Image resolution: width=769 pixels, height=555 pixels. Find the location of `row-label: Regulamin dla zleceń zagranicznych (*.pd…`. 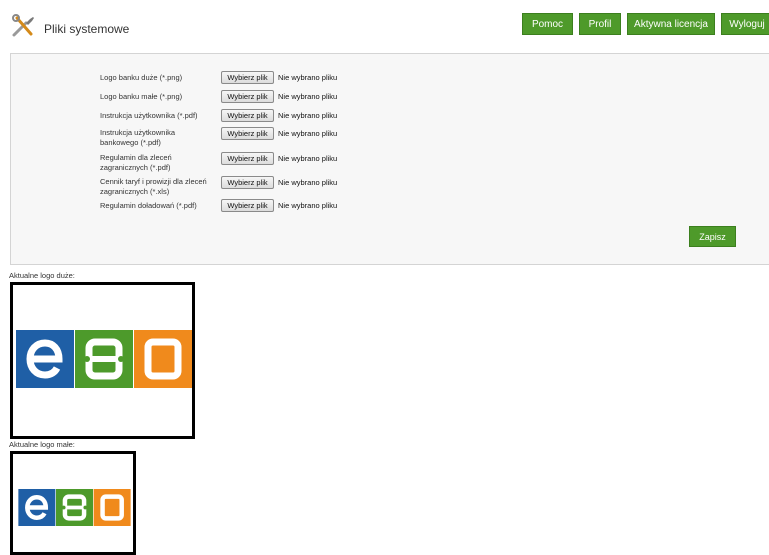

row-label: Regulamin dla zleceń zagranicznych (*.pd… is located at coordinates (136, 162).